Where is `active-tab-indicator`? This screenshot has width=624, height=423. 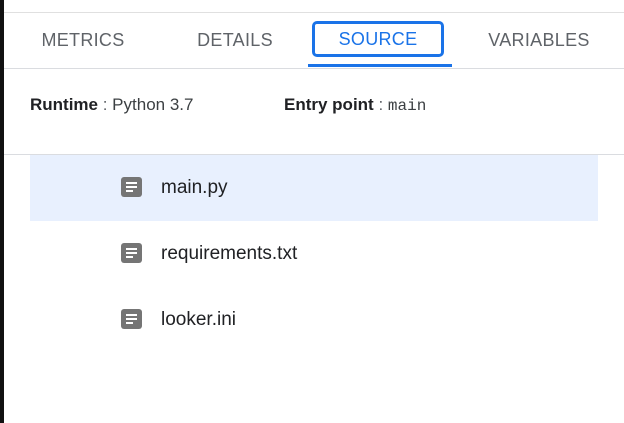 active-tab-indicator is located at coordinates (380, 65).